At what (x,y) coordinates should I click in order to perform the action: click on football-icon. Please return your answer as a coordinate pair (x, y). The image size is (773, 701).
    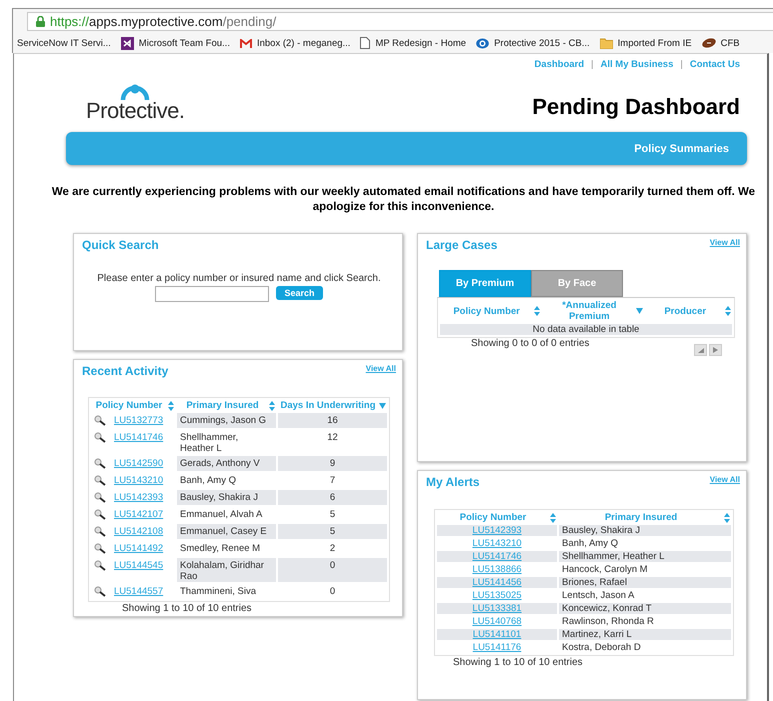
    Looking at the image, I should click on (709, 43).